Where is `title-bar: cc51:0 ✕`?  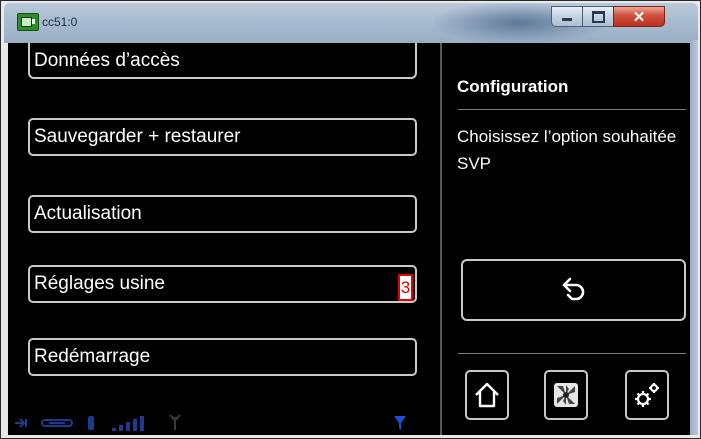
title-bar: cc51:0 ✕ is located at coordinates (351, 23).